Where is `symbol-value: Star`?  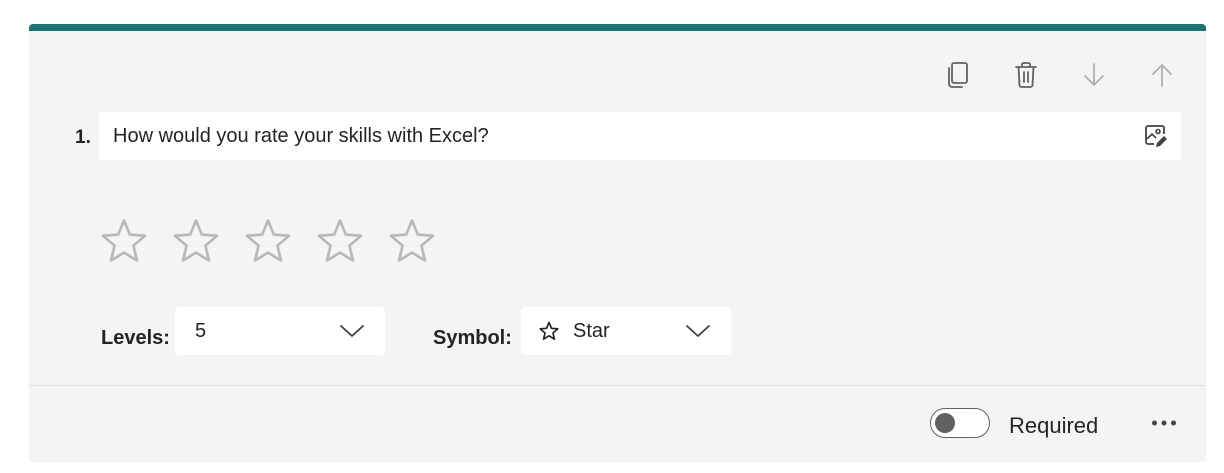
symbol-value: Star is located at coordinates (591, 330).